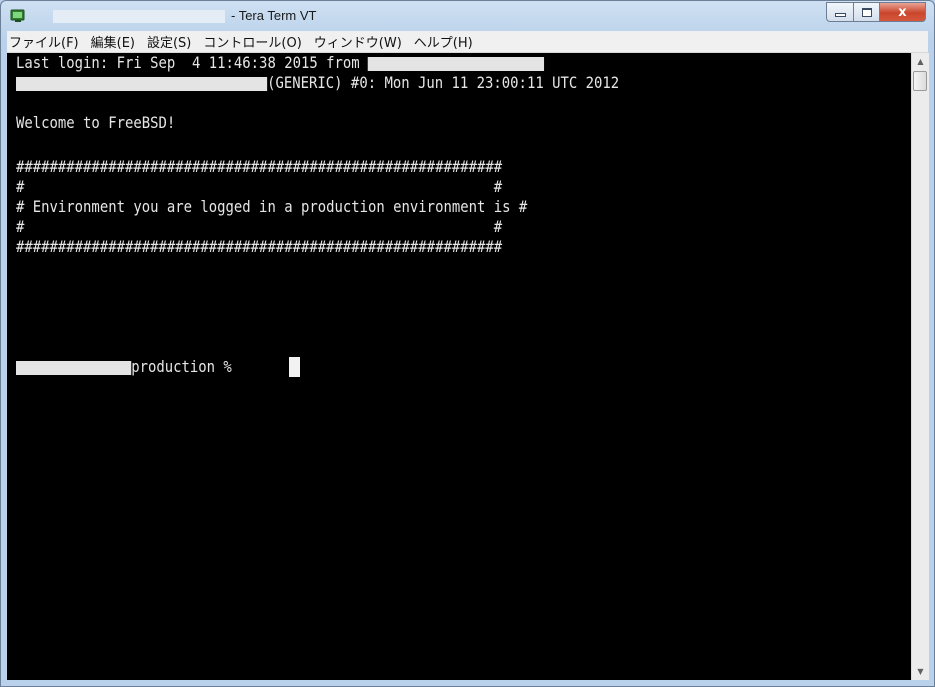  I want to click on vertical-scrollbar: ▲ ▼, so click(920, 366).